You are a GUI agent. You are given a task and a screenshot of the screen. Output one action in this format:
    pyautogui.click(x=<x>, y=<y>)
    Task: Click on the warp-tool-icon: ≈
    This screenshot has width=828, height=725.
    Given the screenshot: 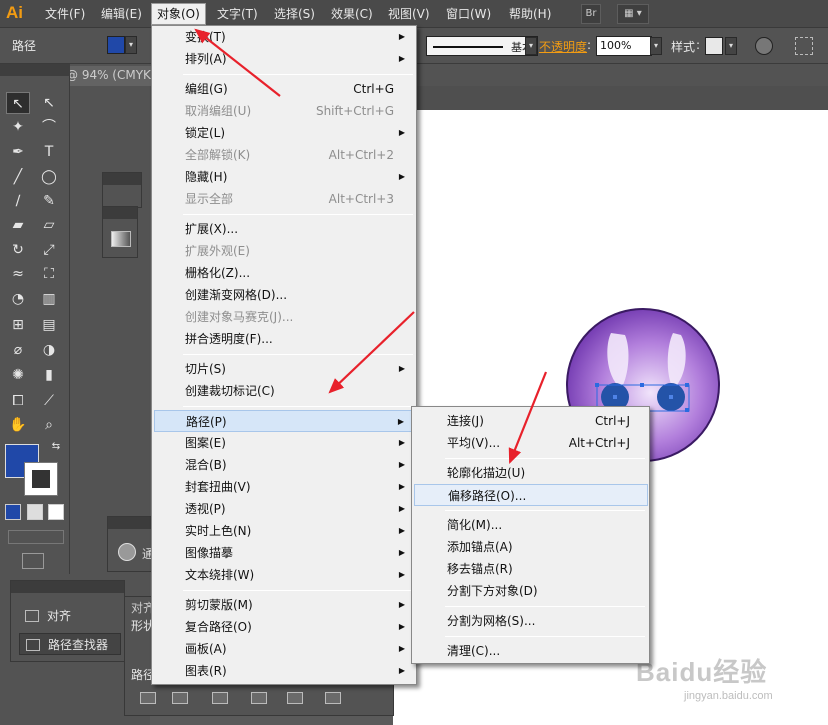 What is the action you would take?
    pyautogui.click(x=18, y=274)
    